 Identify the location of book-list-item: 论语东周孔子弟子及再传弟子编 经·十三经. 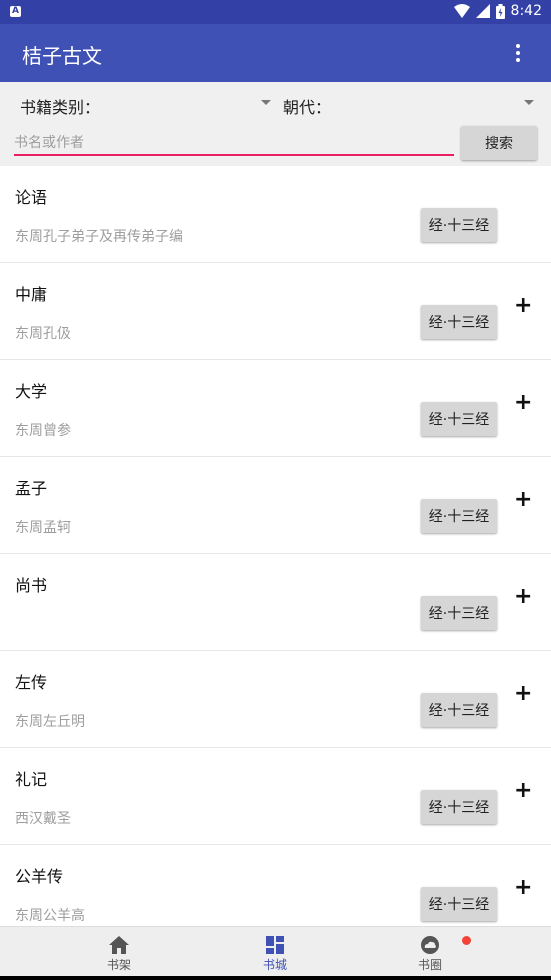
(275, 214).